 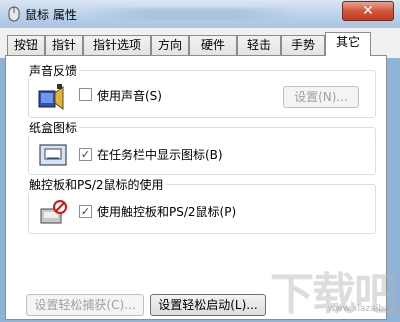 I want to click on tab-tapping: 轻击, so click(x=259, y=45).